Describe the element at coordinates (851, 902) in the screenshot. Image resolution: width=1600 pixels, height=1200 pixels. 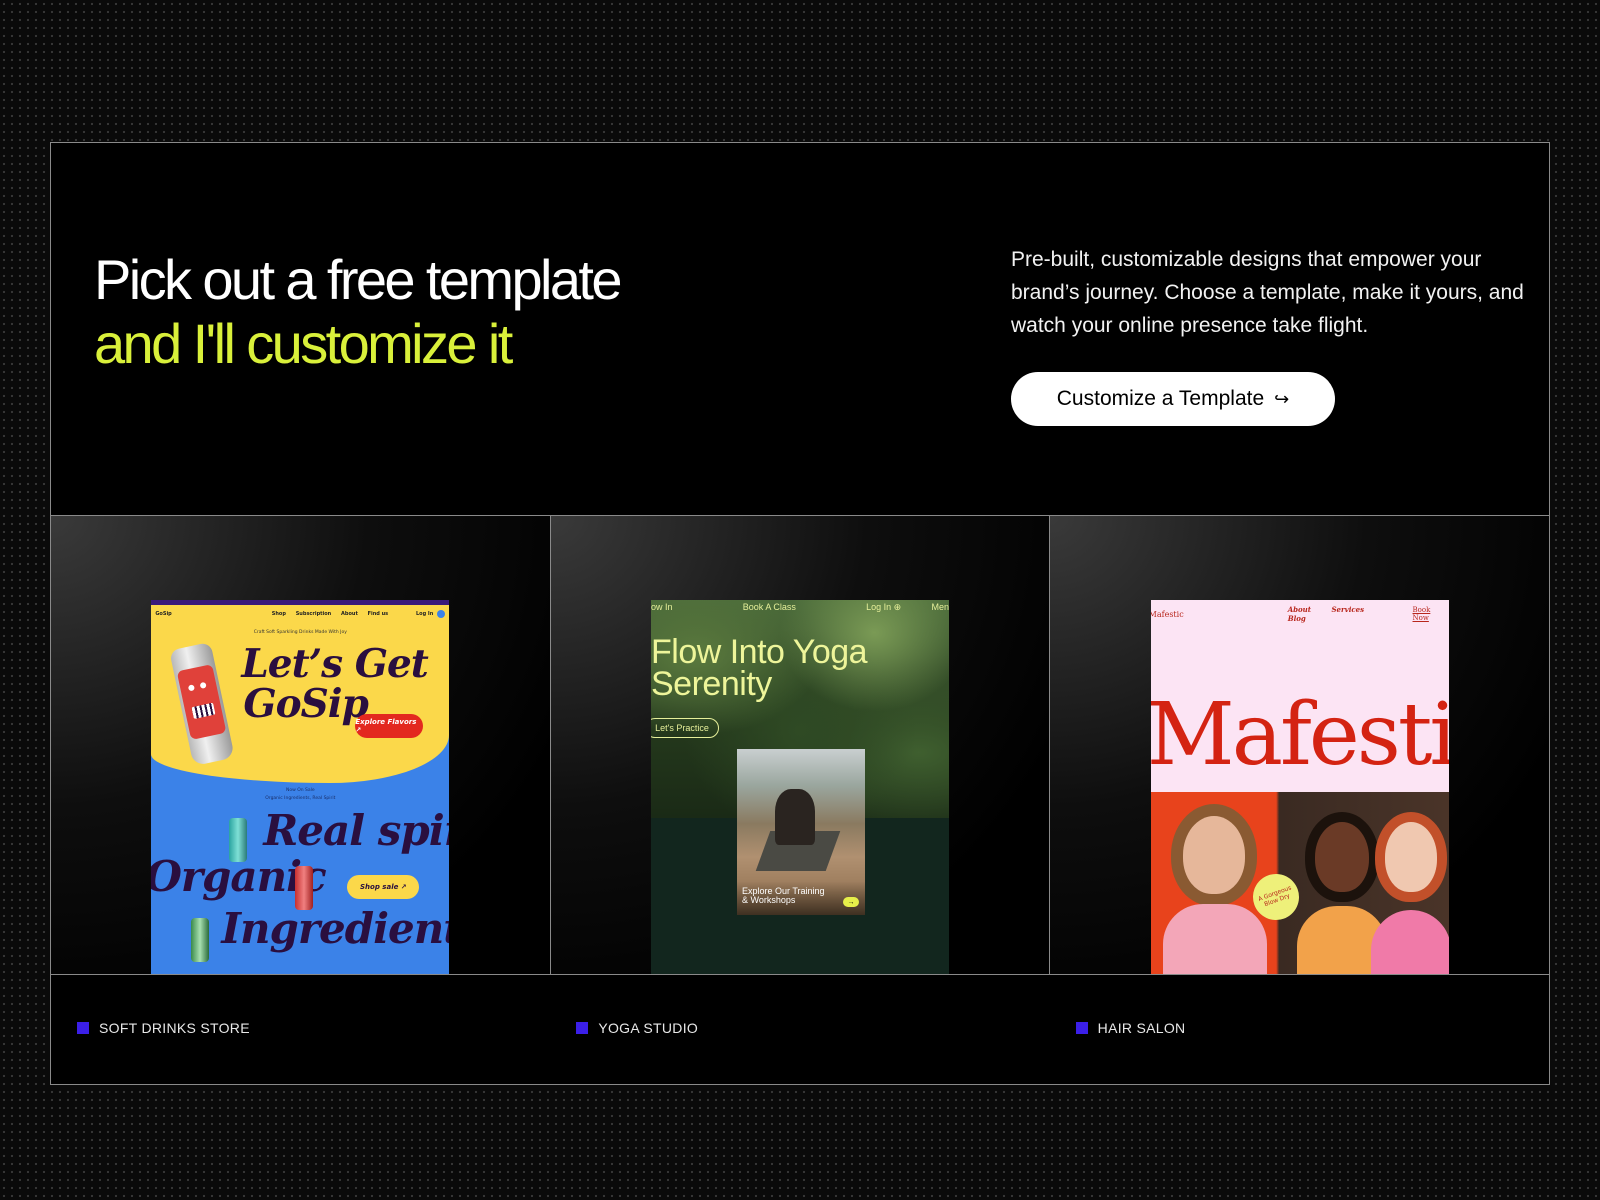
I see `arrow-right-icon: →` at that location.